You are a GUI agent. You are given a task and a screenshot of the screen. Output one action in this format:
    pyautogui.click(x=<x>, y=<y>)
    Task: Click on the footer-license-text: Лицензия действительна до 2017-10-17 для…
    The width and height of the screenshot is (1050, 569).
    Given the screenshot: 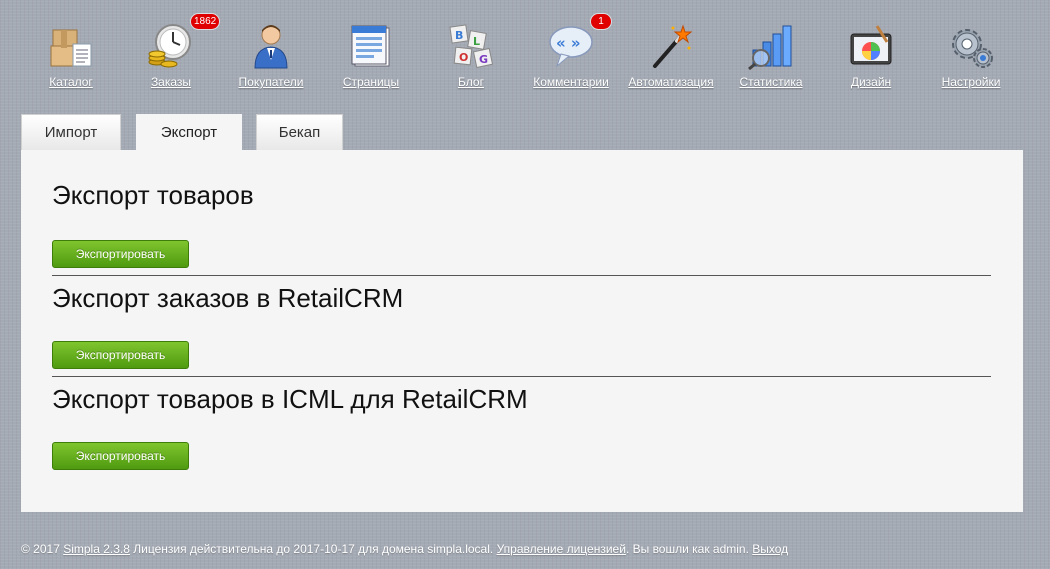 What is the action you would take?
    pyautogui.click(x=313, y=549)
    